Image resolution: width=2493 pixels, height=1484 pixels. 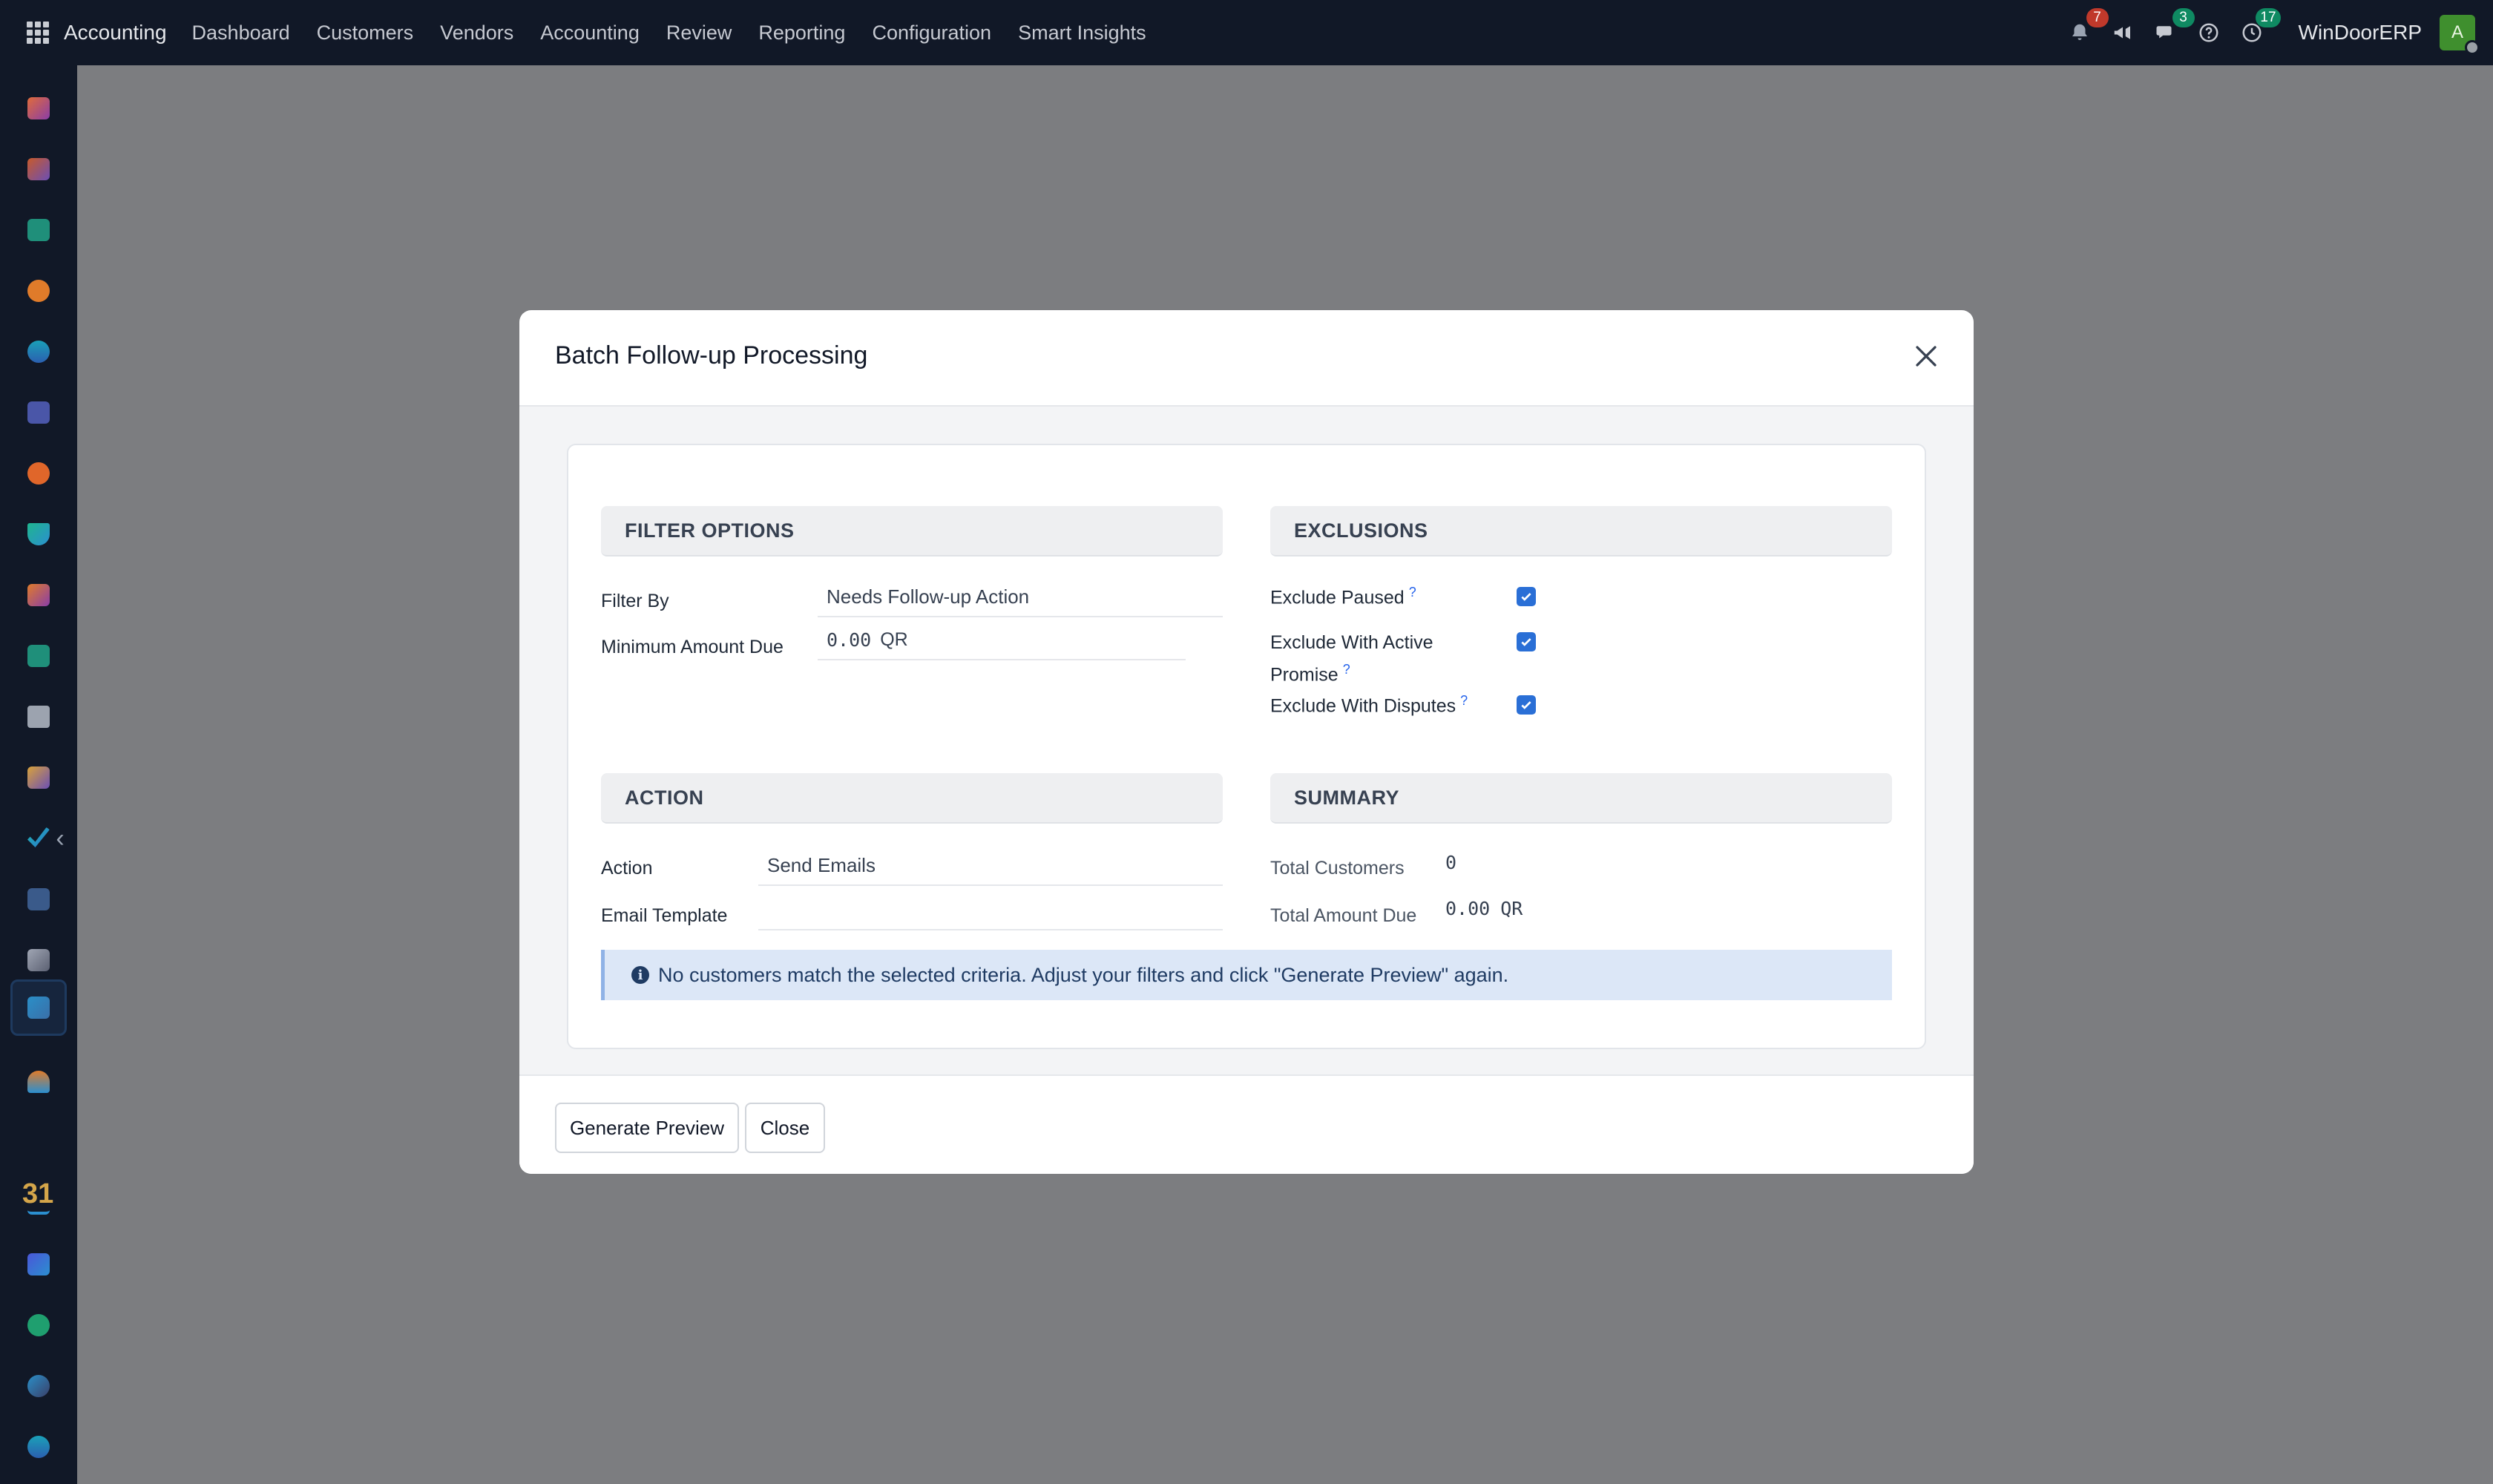 I want to click on filter-options-heading: FILTER OPTIONS, so click(x=912, y=531).